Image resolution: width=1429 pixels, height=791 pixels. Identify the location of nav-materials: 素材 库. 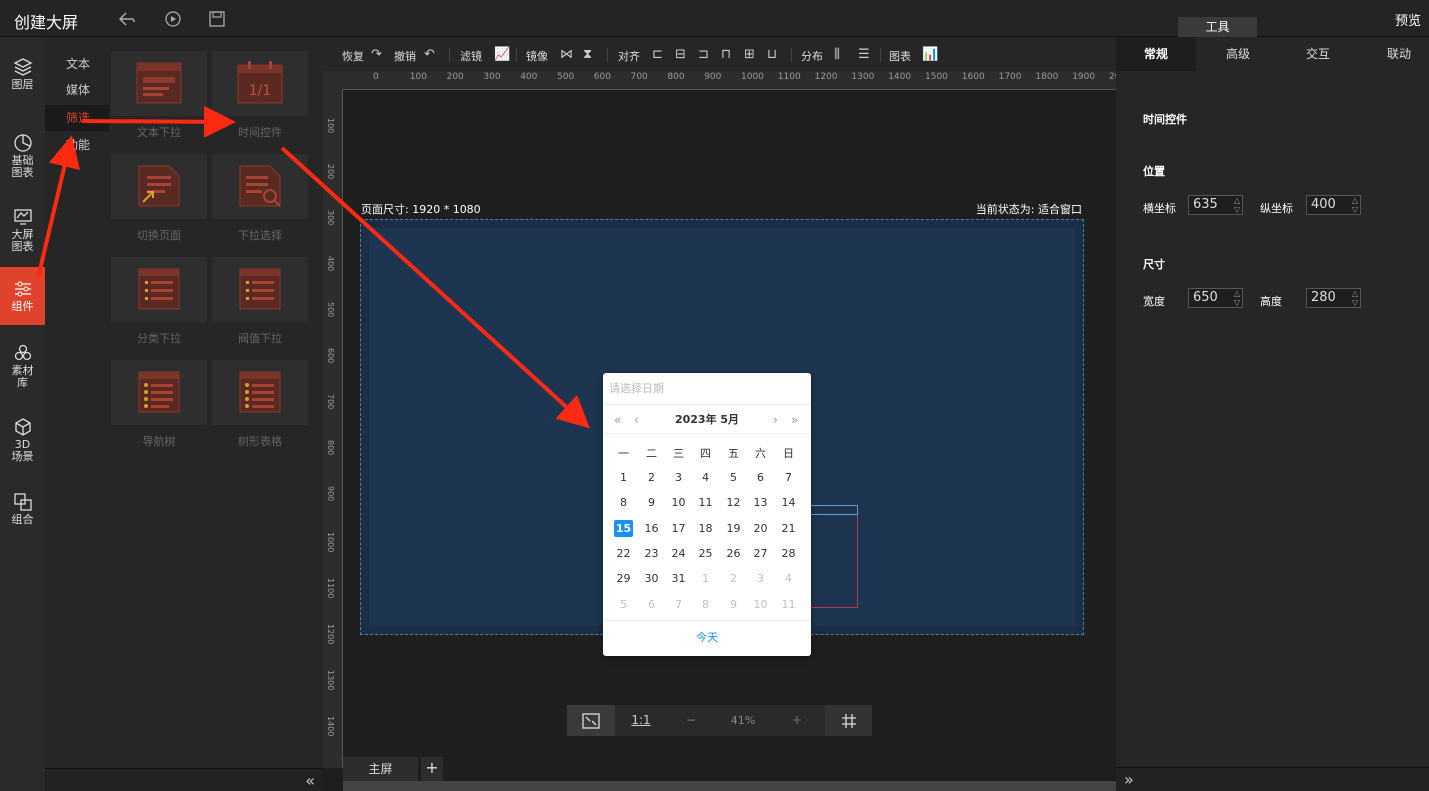
(22, 366).